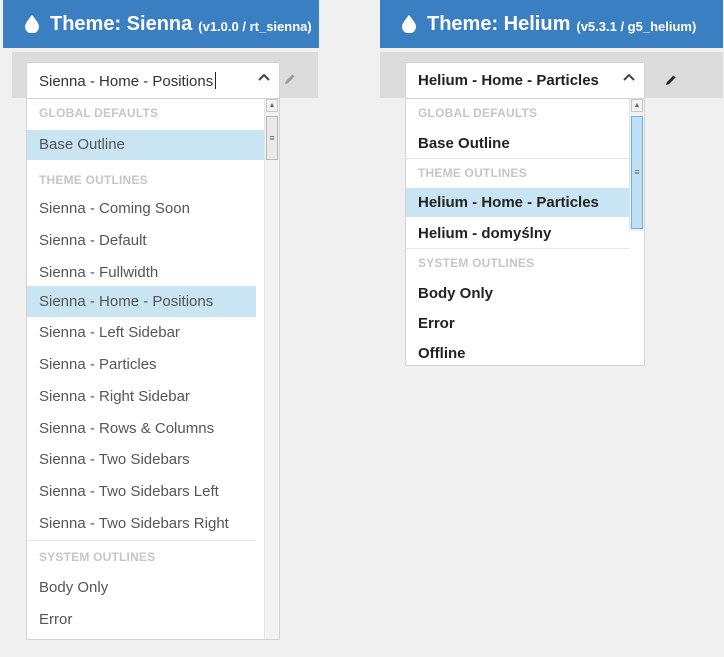 This screenshot has width=724, height=657. I want to click on list-item: Helium - domyślny, so click(518, 233).